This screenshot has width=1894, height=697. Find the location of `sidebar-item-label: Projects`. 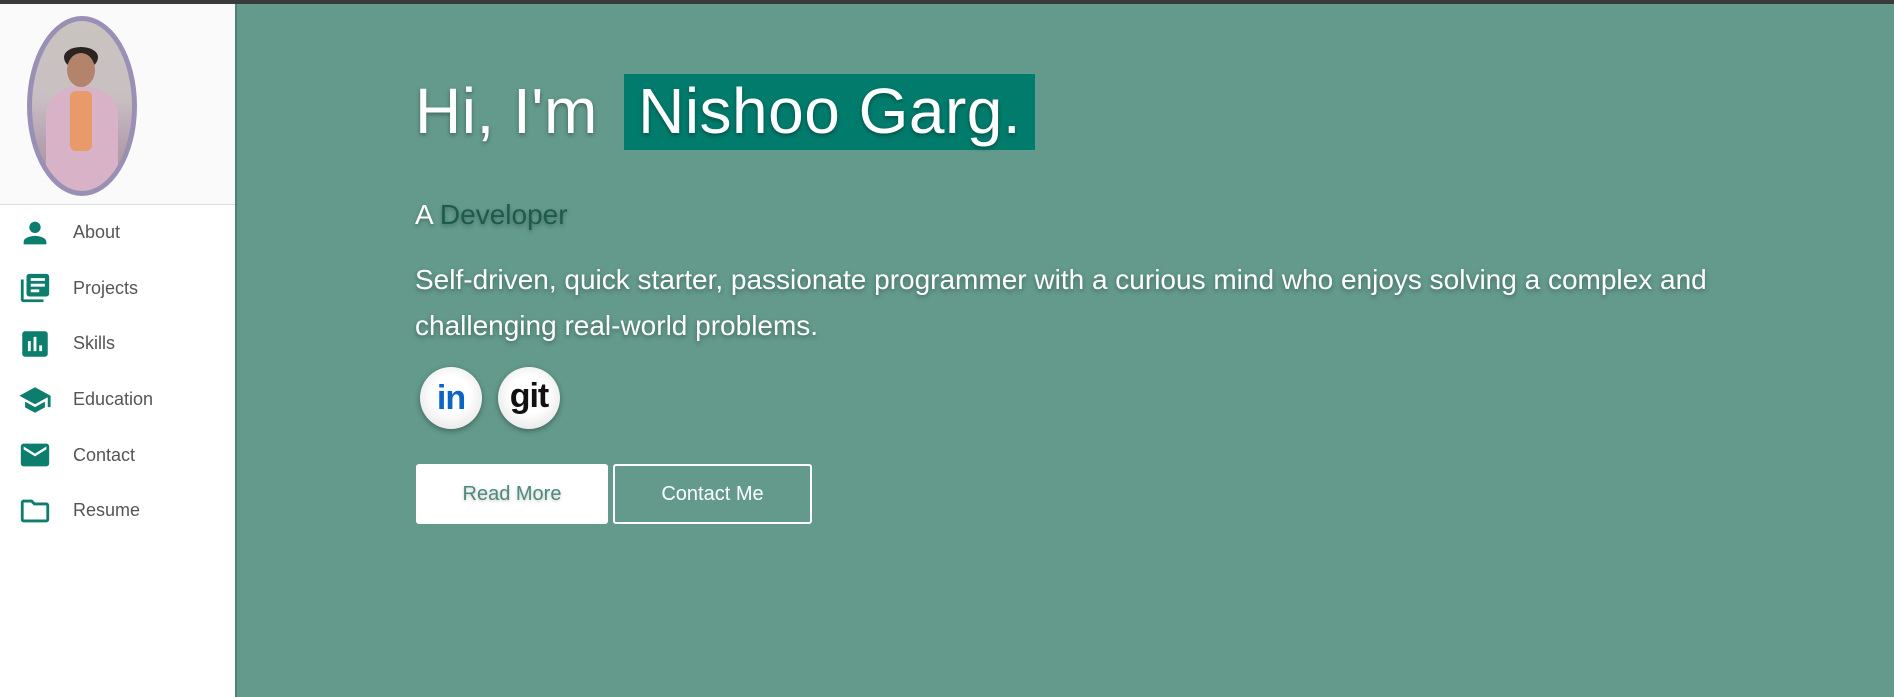

sidebar-item-label: Projects is located at coordinates (106, 287).